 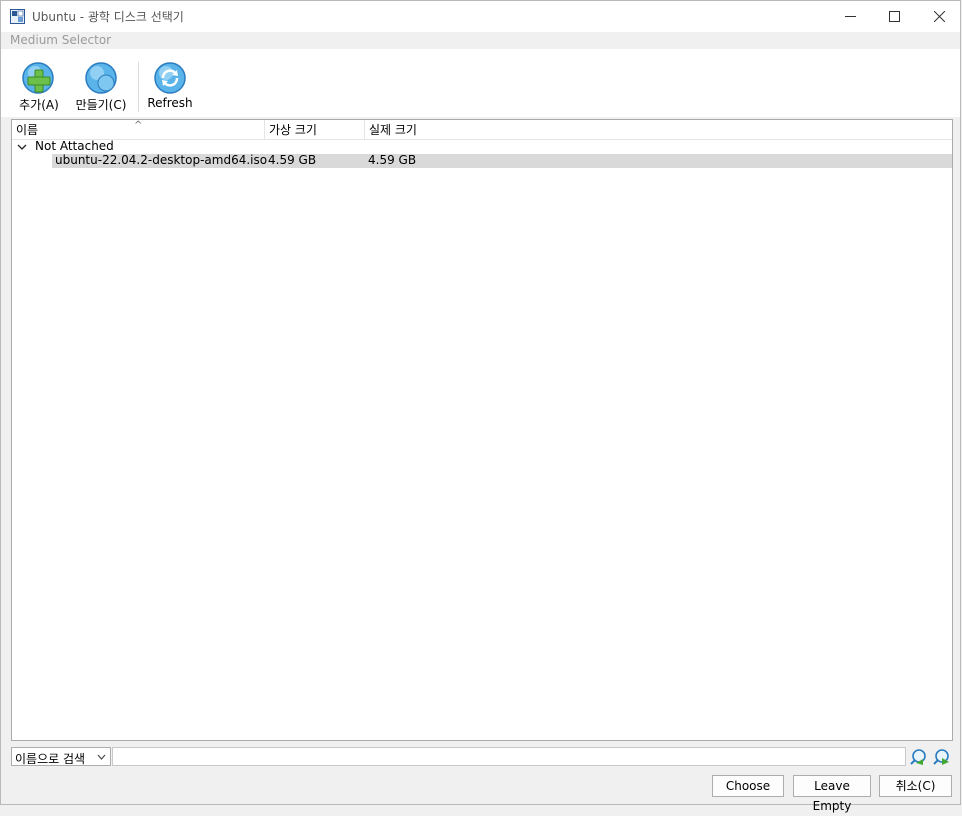 What do you see at coordinates (480, 40) in the screenshot?
I see `subtitle-bar: Medium Selector` at bounding box center [480, 40].